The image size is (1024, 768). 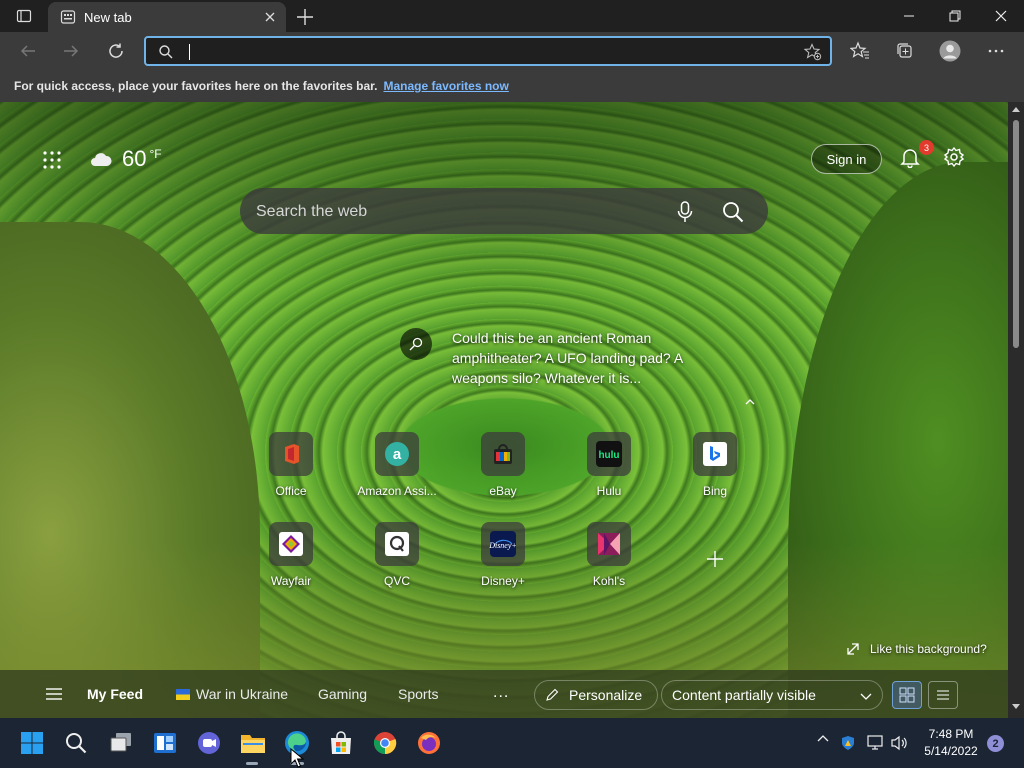 I want to click on address-input, so click(x=484, y=52).